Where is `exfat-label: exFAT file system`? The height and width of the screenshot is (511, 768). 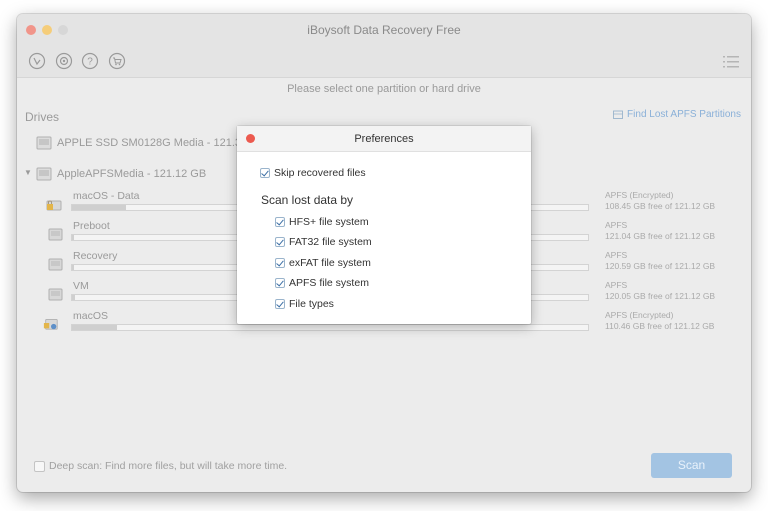 exfat-label: exFAT file system is located at coordinates (330, 263).